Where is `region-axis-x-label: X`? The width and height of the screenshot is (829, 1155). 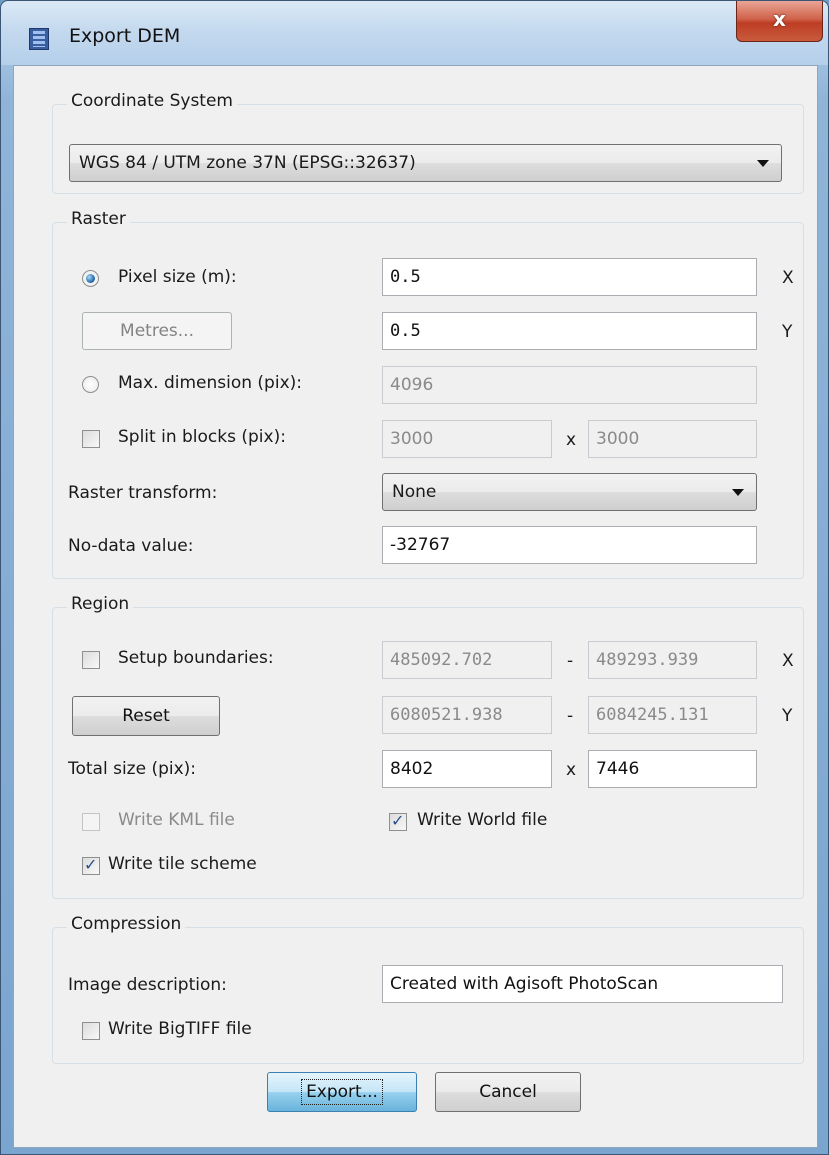
region-axis-x-label: X is located at coordinates (788, 661).